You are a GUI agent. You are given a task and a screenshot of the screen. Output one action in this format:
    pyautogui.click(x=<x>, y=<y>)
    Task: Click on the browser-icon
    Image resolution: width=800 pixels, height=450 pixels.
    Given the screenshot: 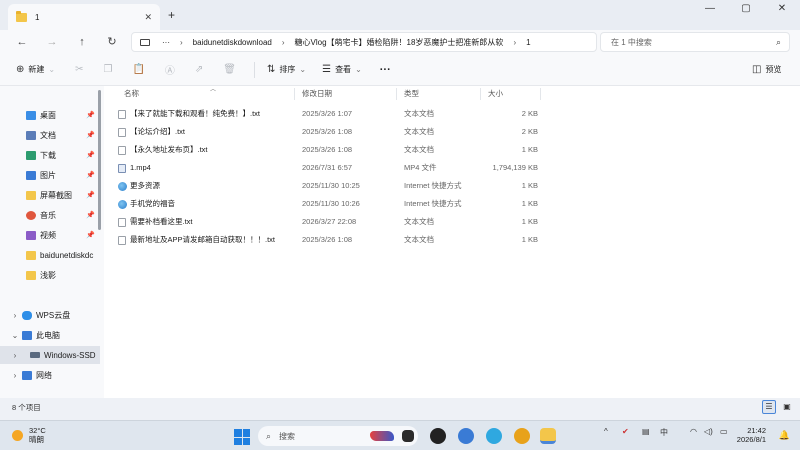 What is the action you would take?
    pyautogui.click(x=494, y=436)
    